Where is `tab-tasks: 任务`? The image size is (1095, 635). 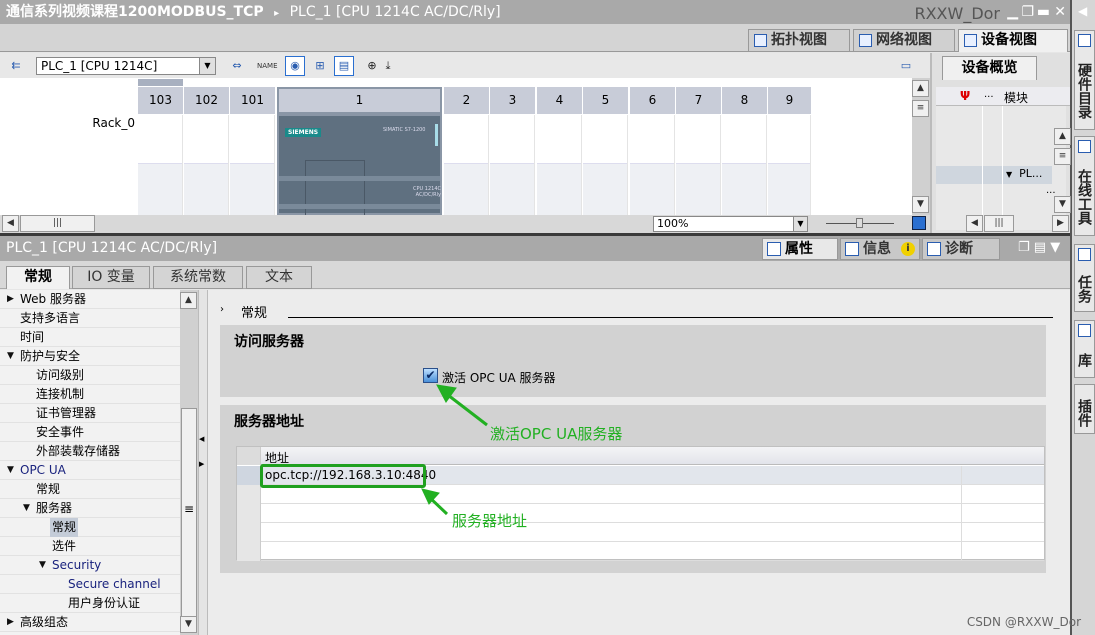 tab-tasks: 任务 is located at coordinates (1084, 278).